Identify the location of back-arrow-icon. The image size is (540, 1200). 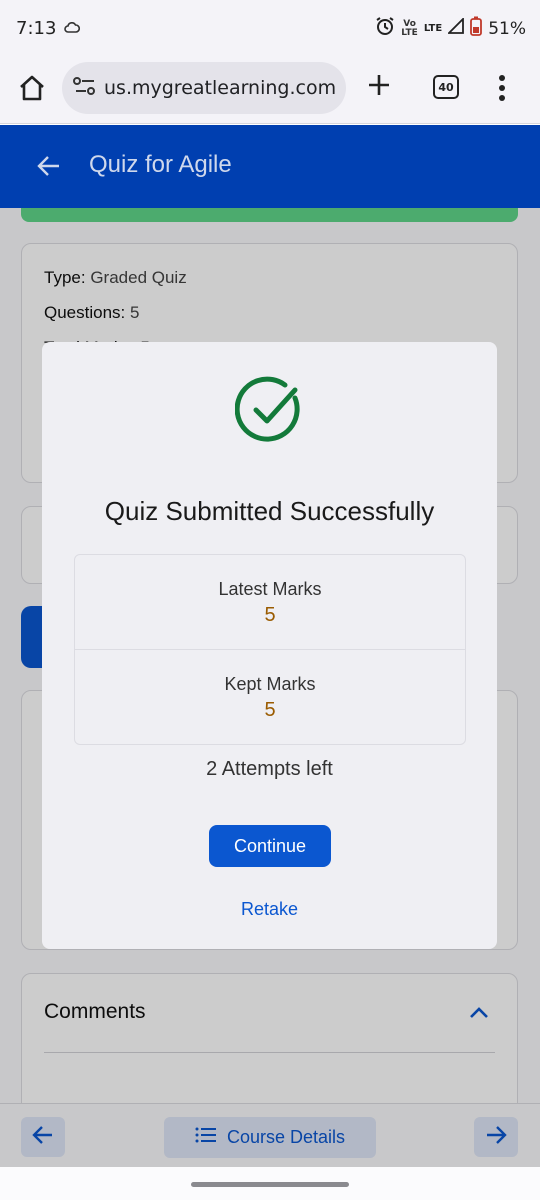
(49, 168).